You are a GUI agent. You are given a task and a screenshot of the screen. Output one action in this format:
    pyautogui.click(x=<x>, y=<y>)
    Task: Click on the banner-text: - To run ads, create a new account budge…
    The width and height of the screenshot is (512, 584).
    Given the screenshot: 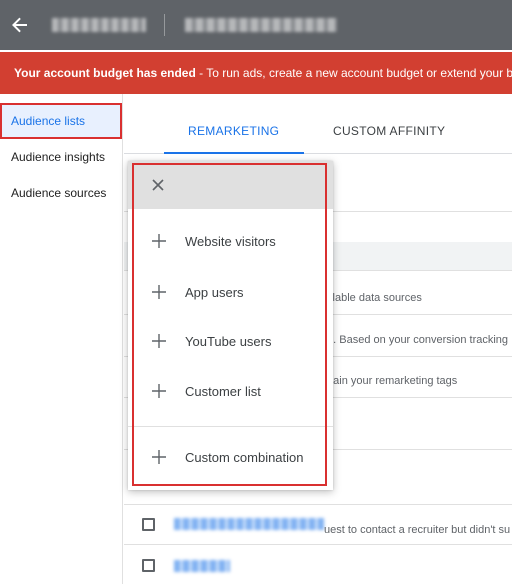 What is the action you would take?
    pyautogui.click(x=353, y=73)
    